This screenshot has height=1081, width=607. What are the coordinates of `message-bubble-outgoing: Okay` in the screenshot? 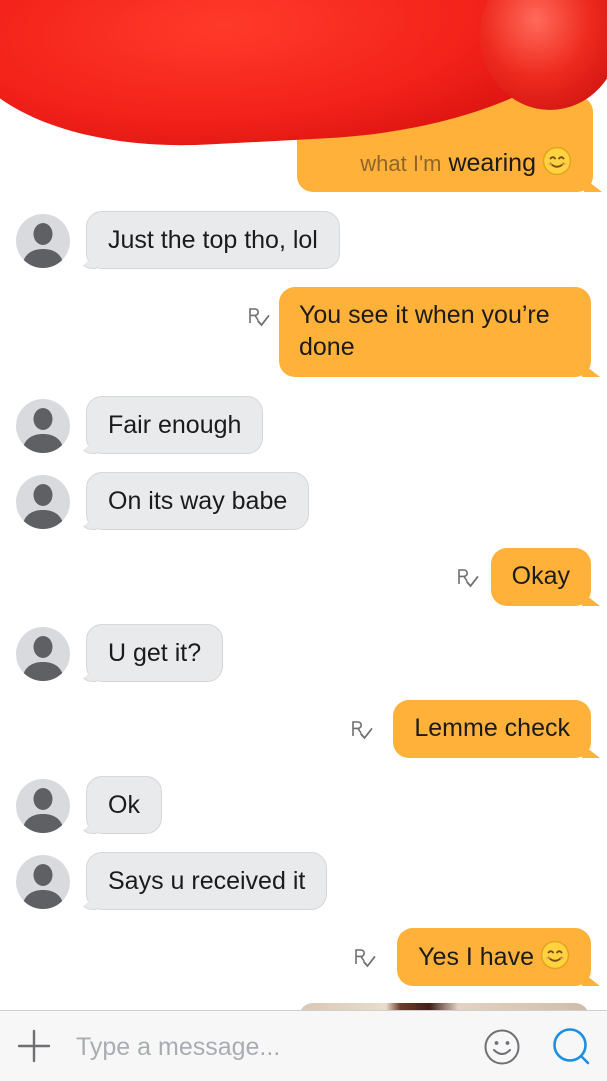 It's located at (540, 577).